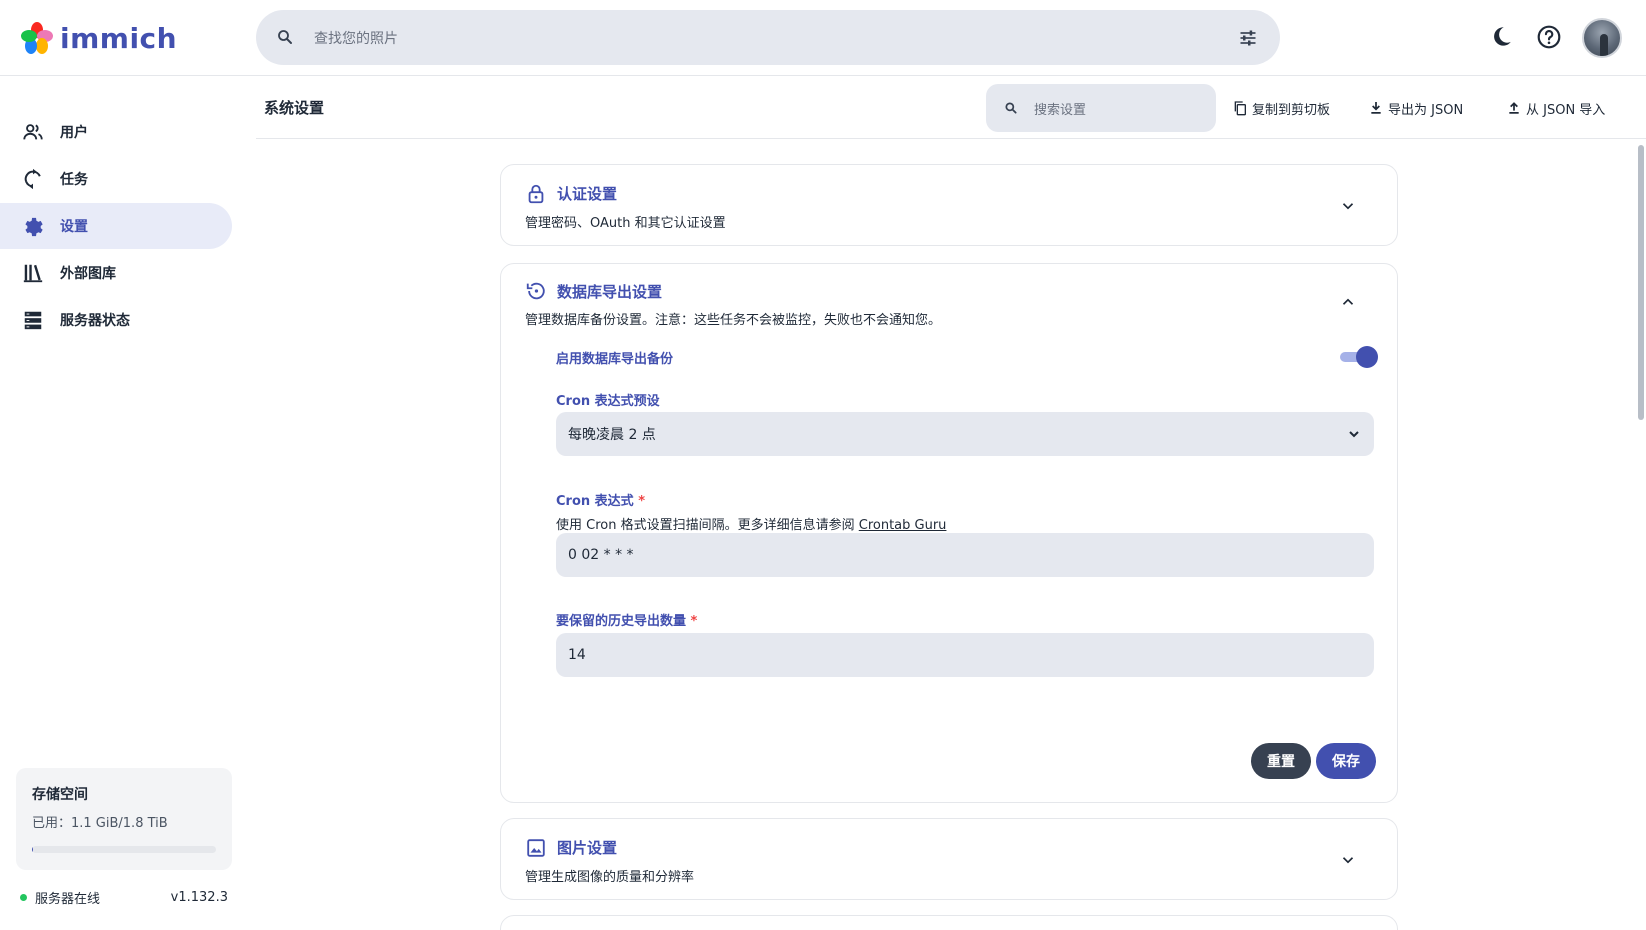  I want to click on server-version: v1.132.3, so click(199, 897).